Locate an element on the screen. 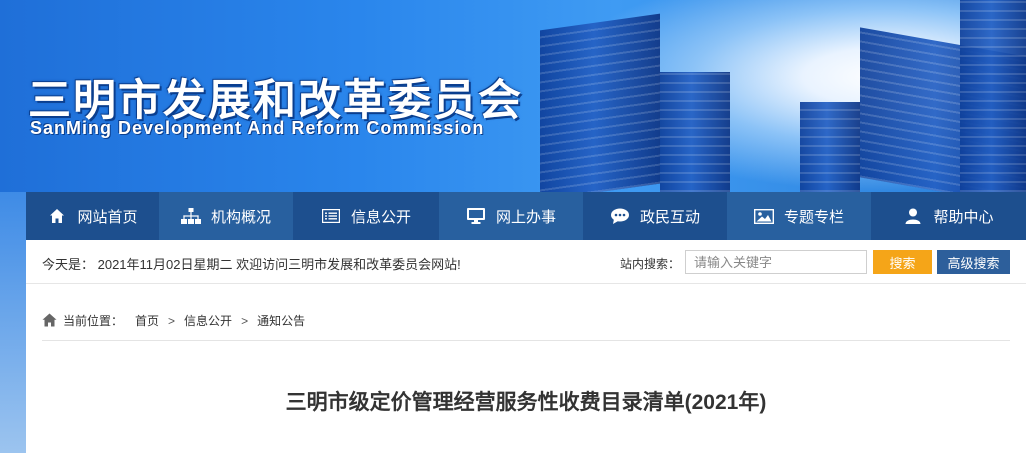 This screenshot has width=1026, height=453. nav-label: 网上办事 is located at coordinates (525, 217).